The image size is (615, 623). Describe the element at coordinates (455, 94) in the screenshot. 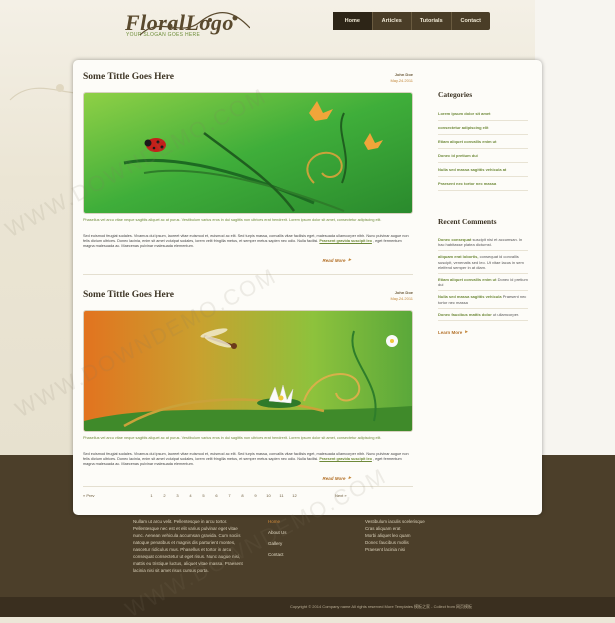

I see `categories-heading: Categories` at that location.